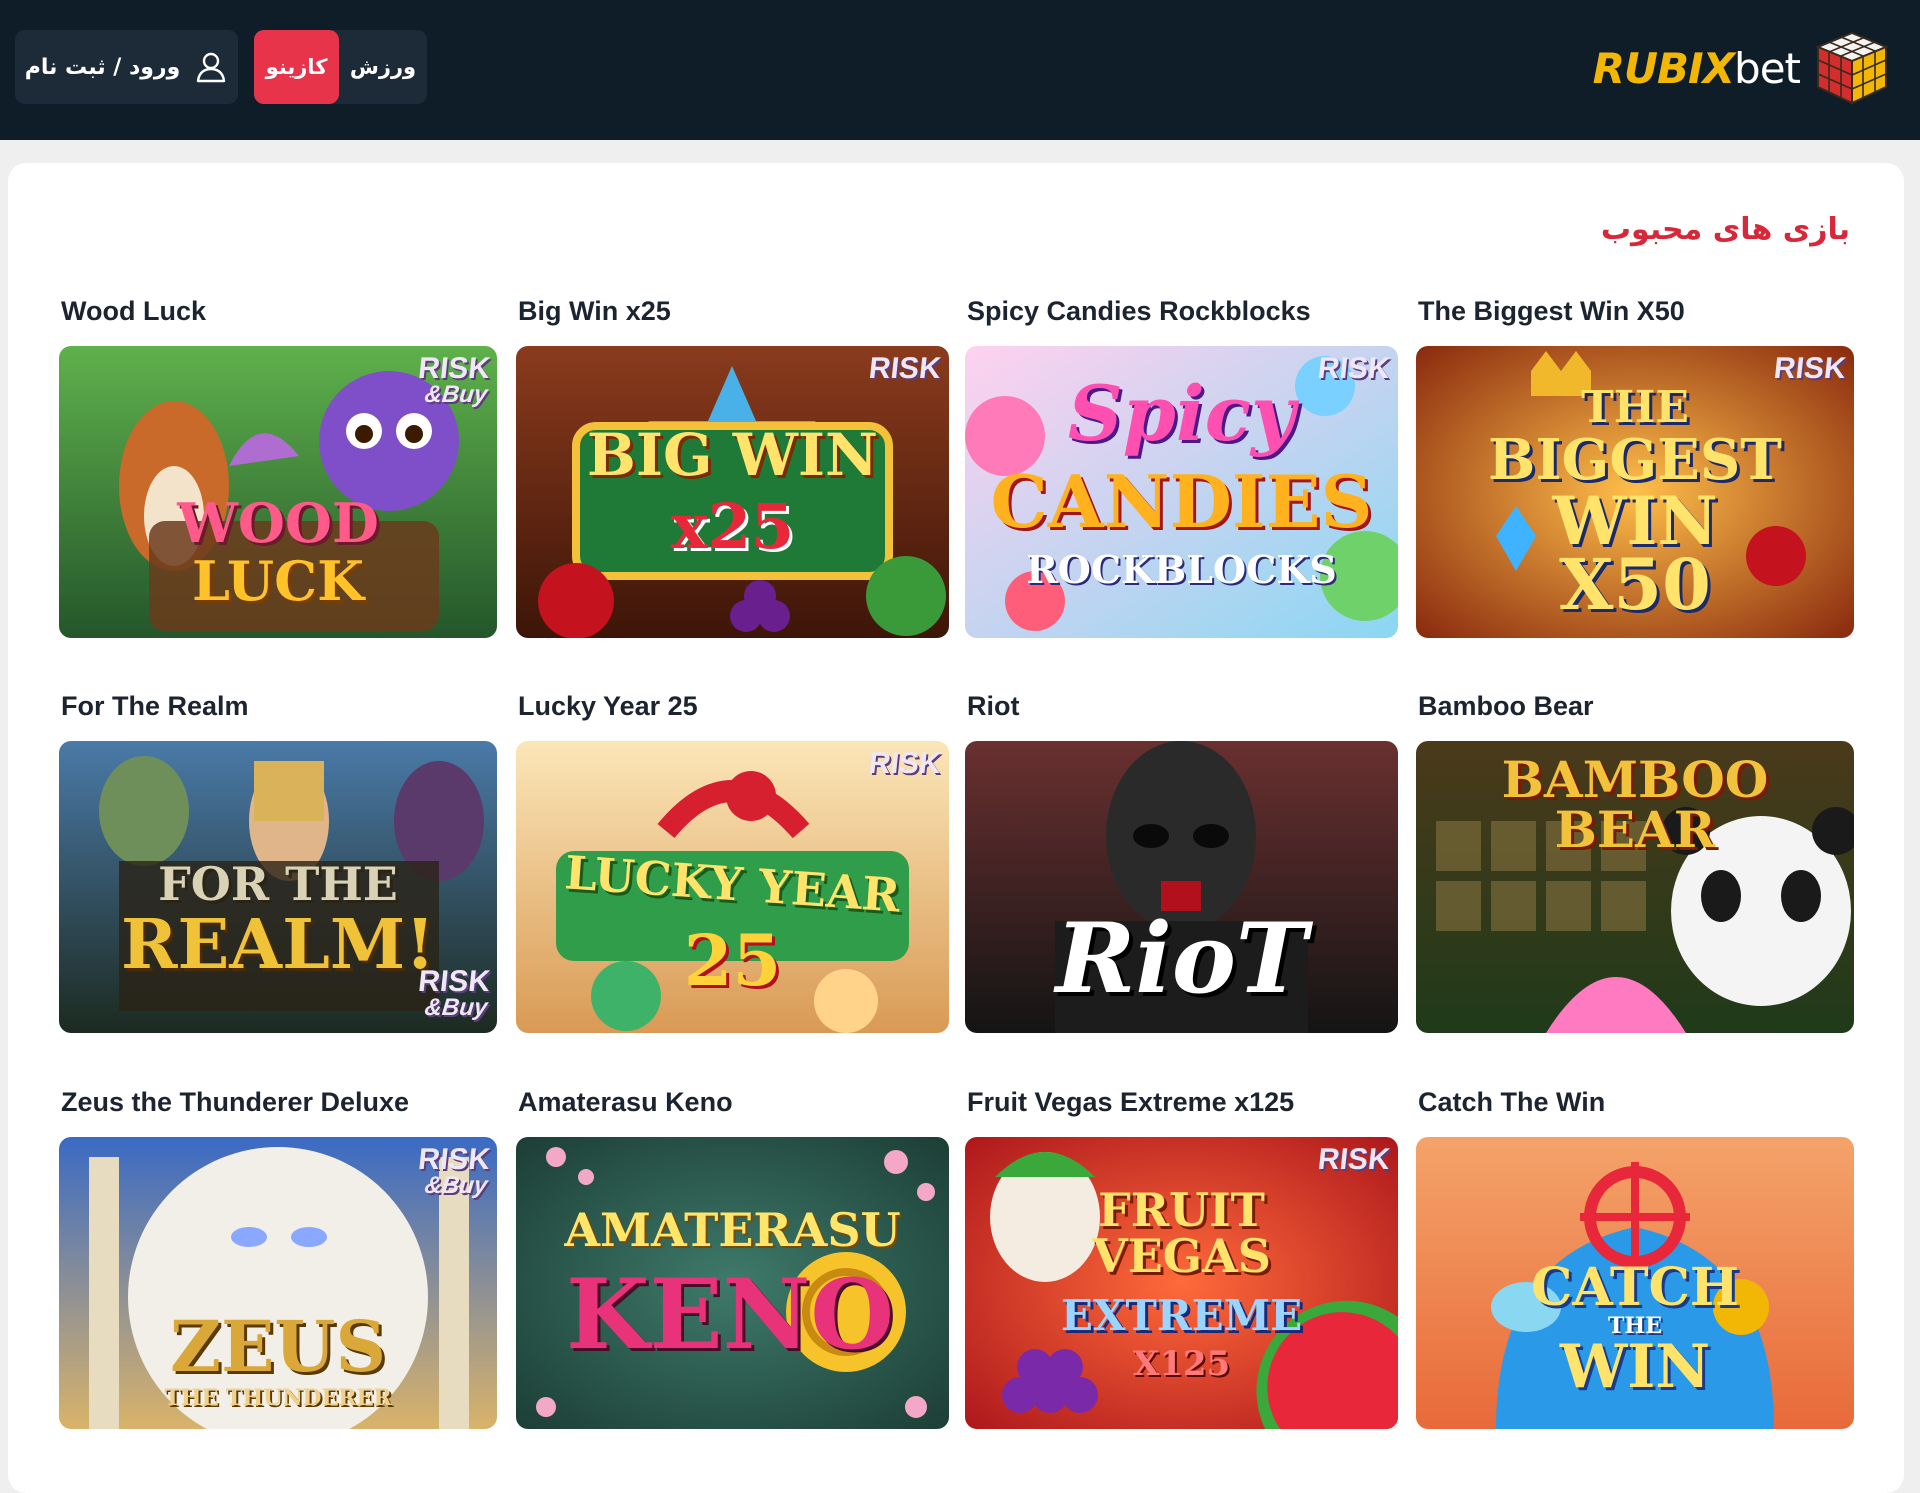  Describe the element at coordinates (1635, 584) in the screenshot. I see `art-title: X50` at that location.